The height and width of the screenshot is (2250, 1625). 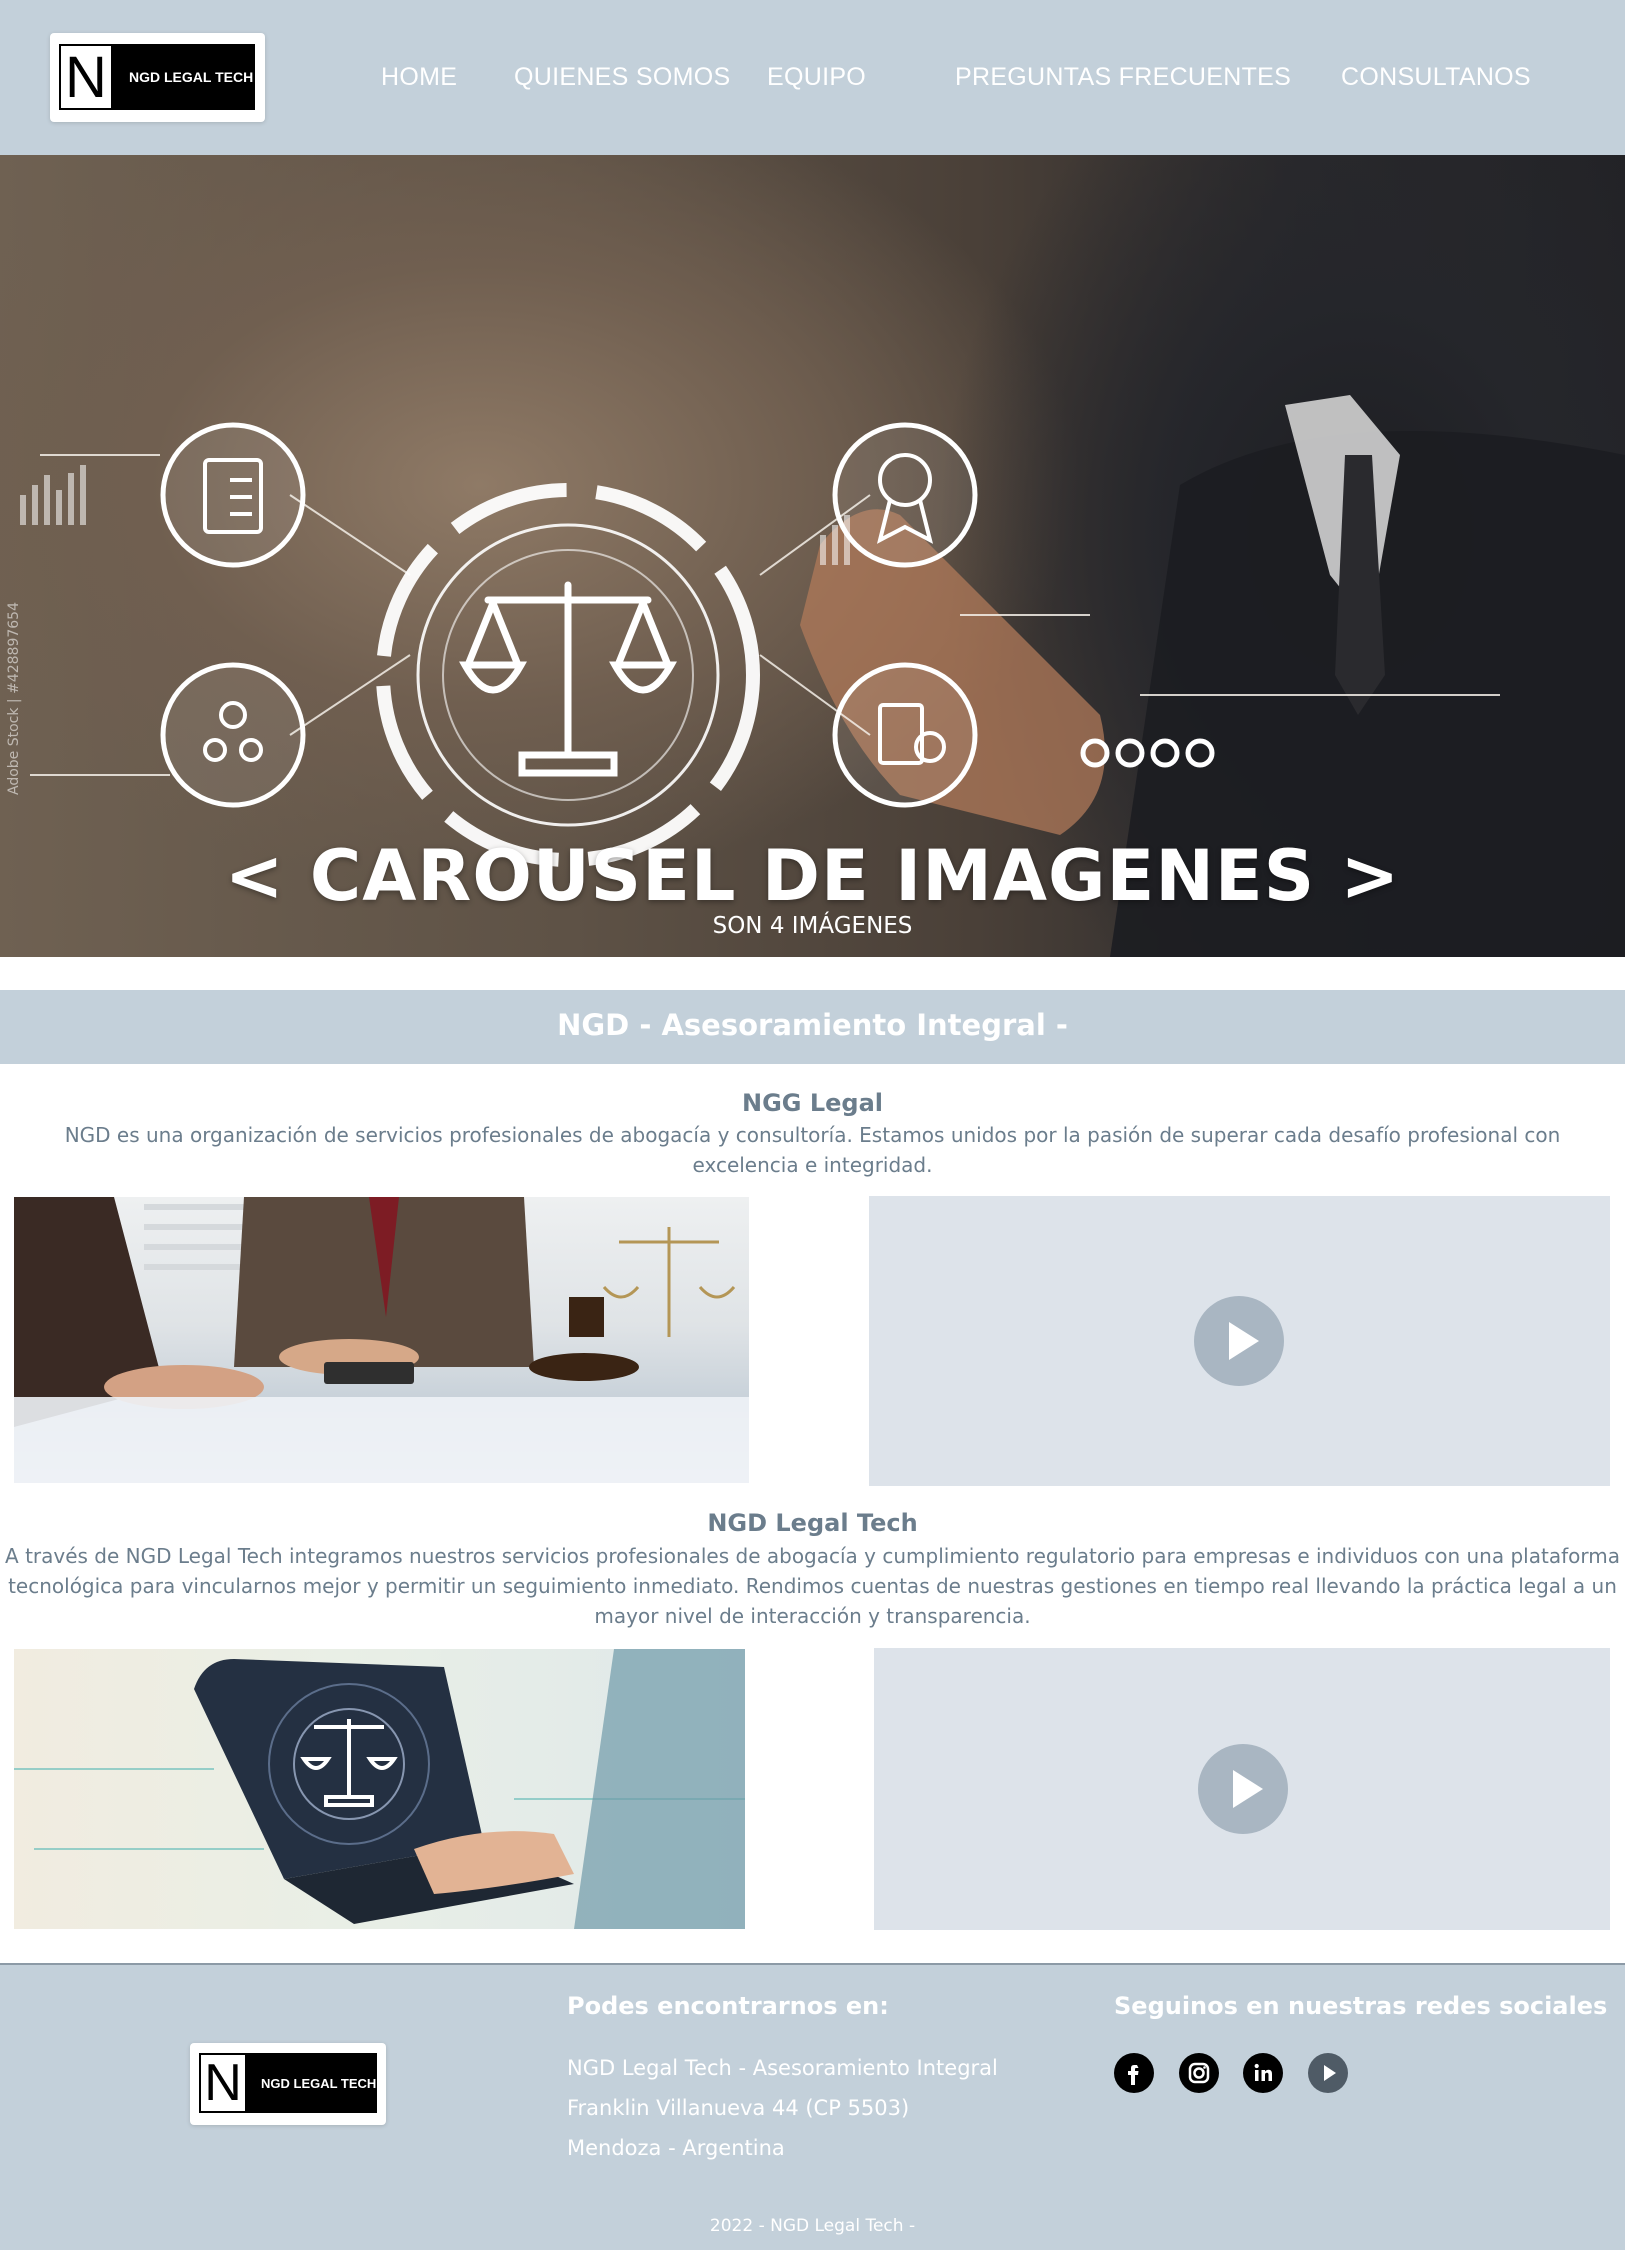 I want to click on laptop-legal-illustration, so click(x=379, y=1789).